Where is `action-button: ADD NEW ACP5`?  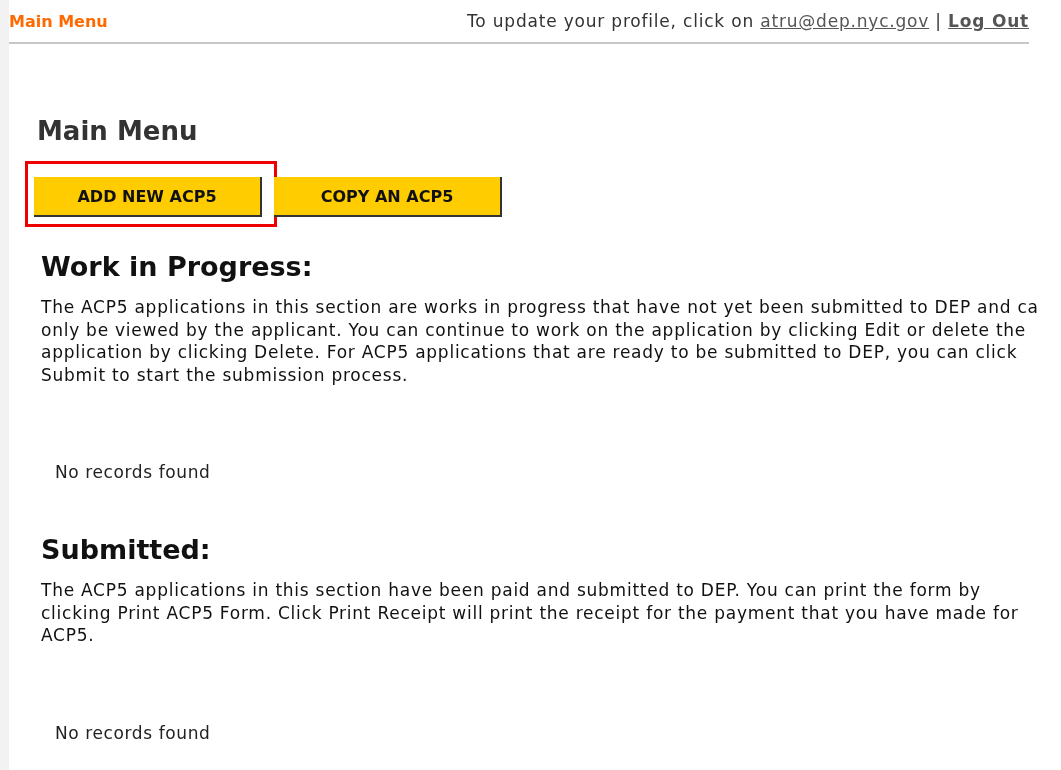 action-button: ADD NEW ACP5 is located at coordinates (148, 197).